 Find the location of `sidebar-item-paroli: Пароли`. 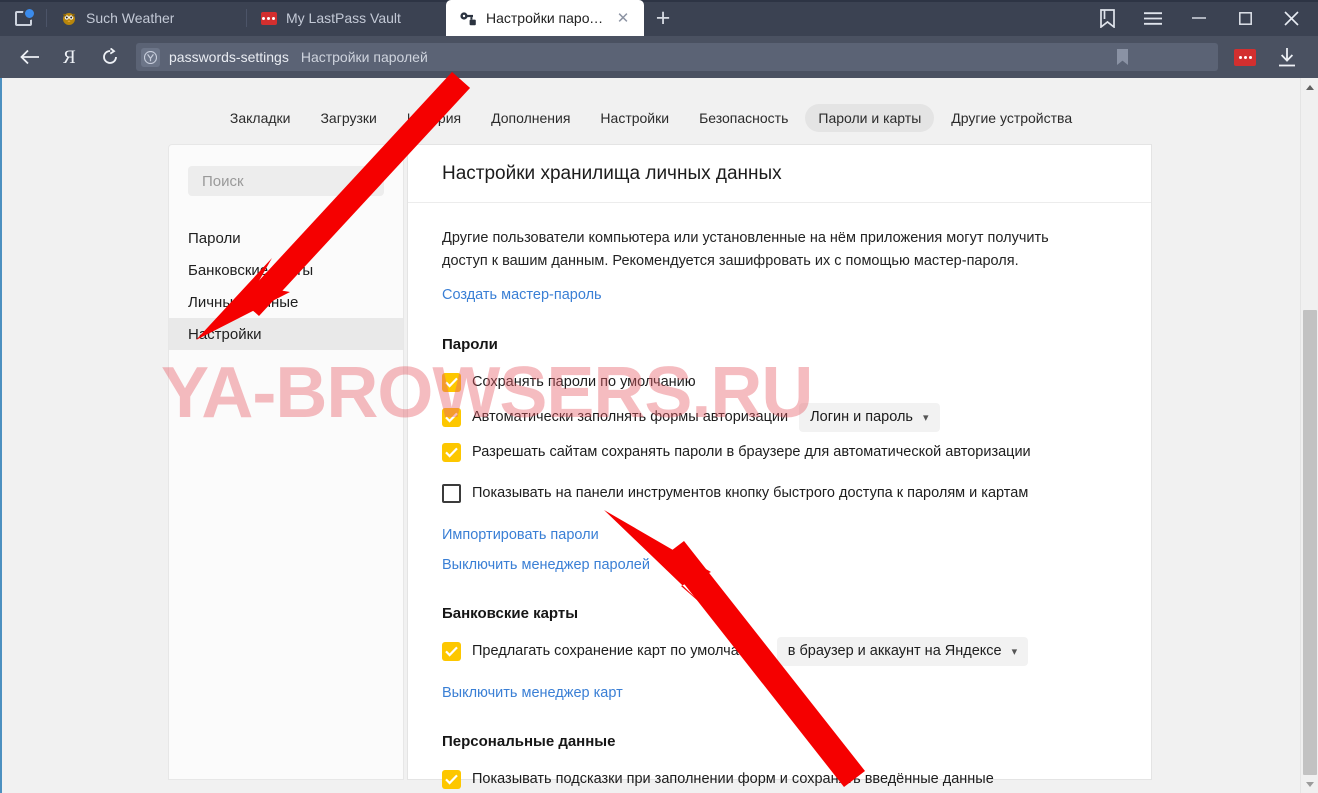

sidebar-item-paroli: Пароли is located at coordinates (286, 238).